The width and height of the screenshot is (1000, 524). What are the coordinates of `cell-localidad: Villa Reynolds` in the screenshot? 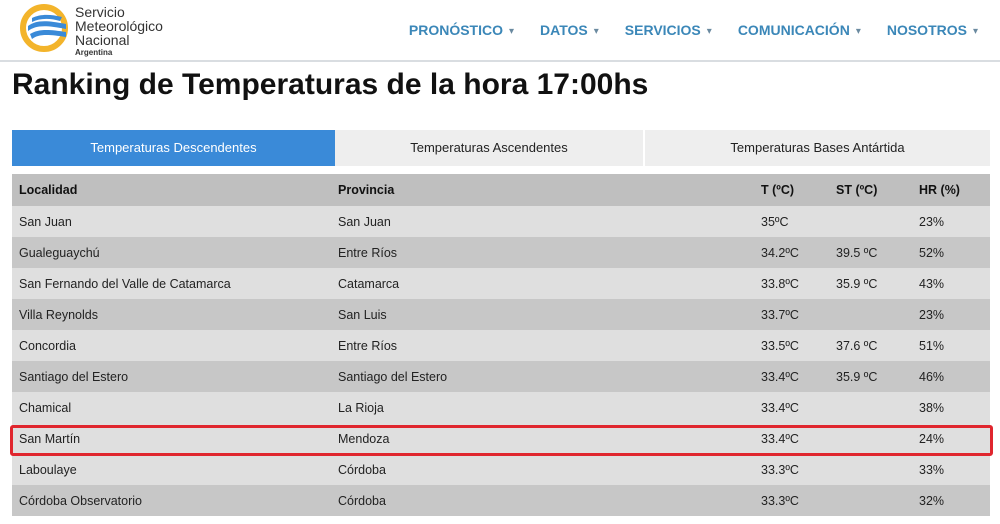 It's located at (171, 314).